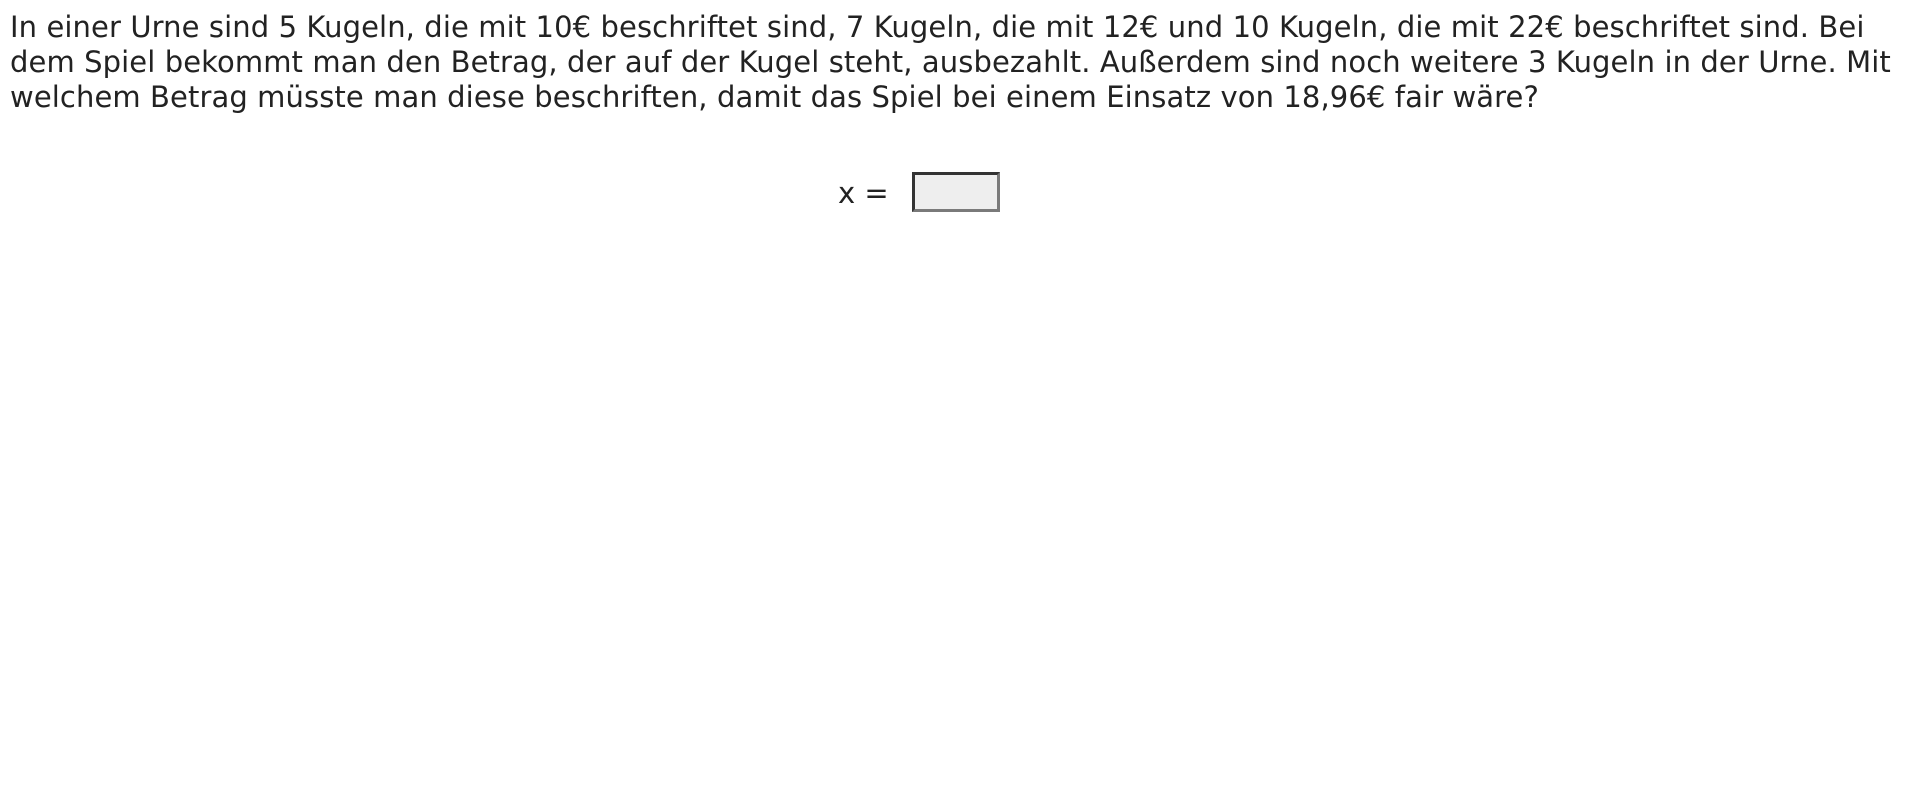 The width and height of the screenshot is (1920, 810). I want to click on answer-row: x =, so click(960, 193).